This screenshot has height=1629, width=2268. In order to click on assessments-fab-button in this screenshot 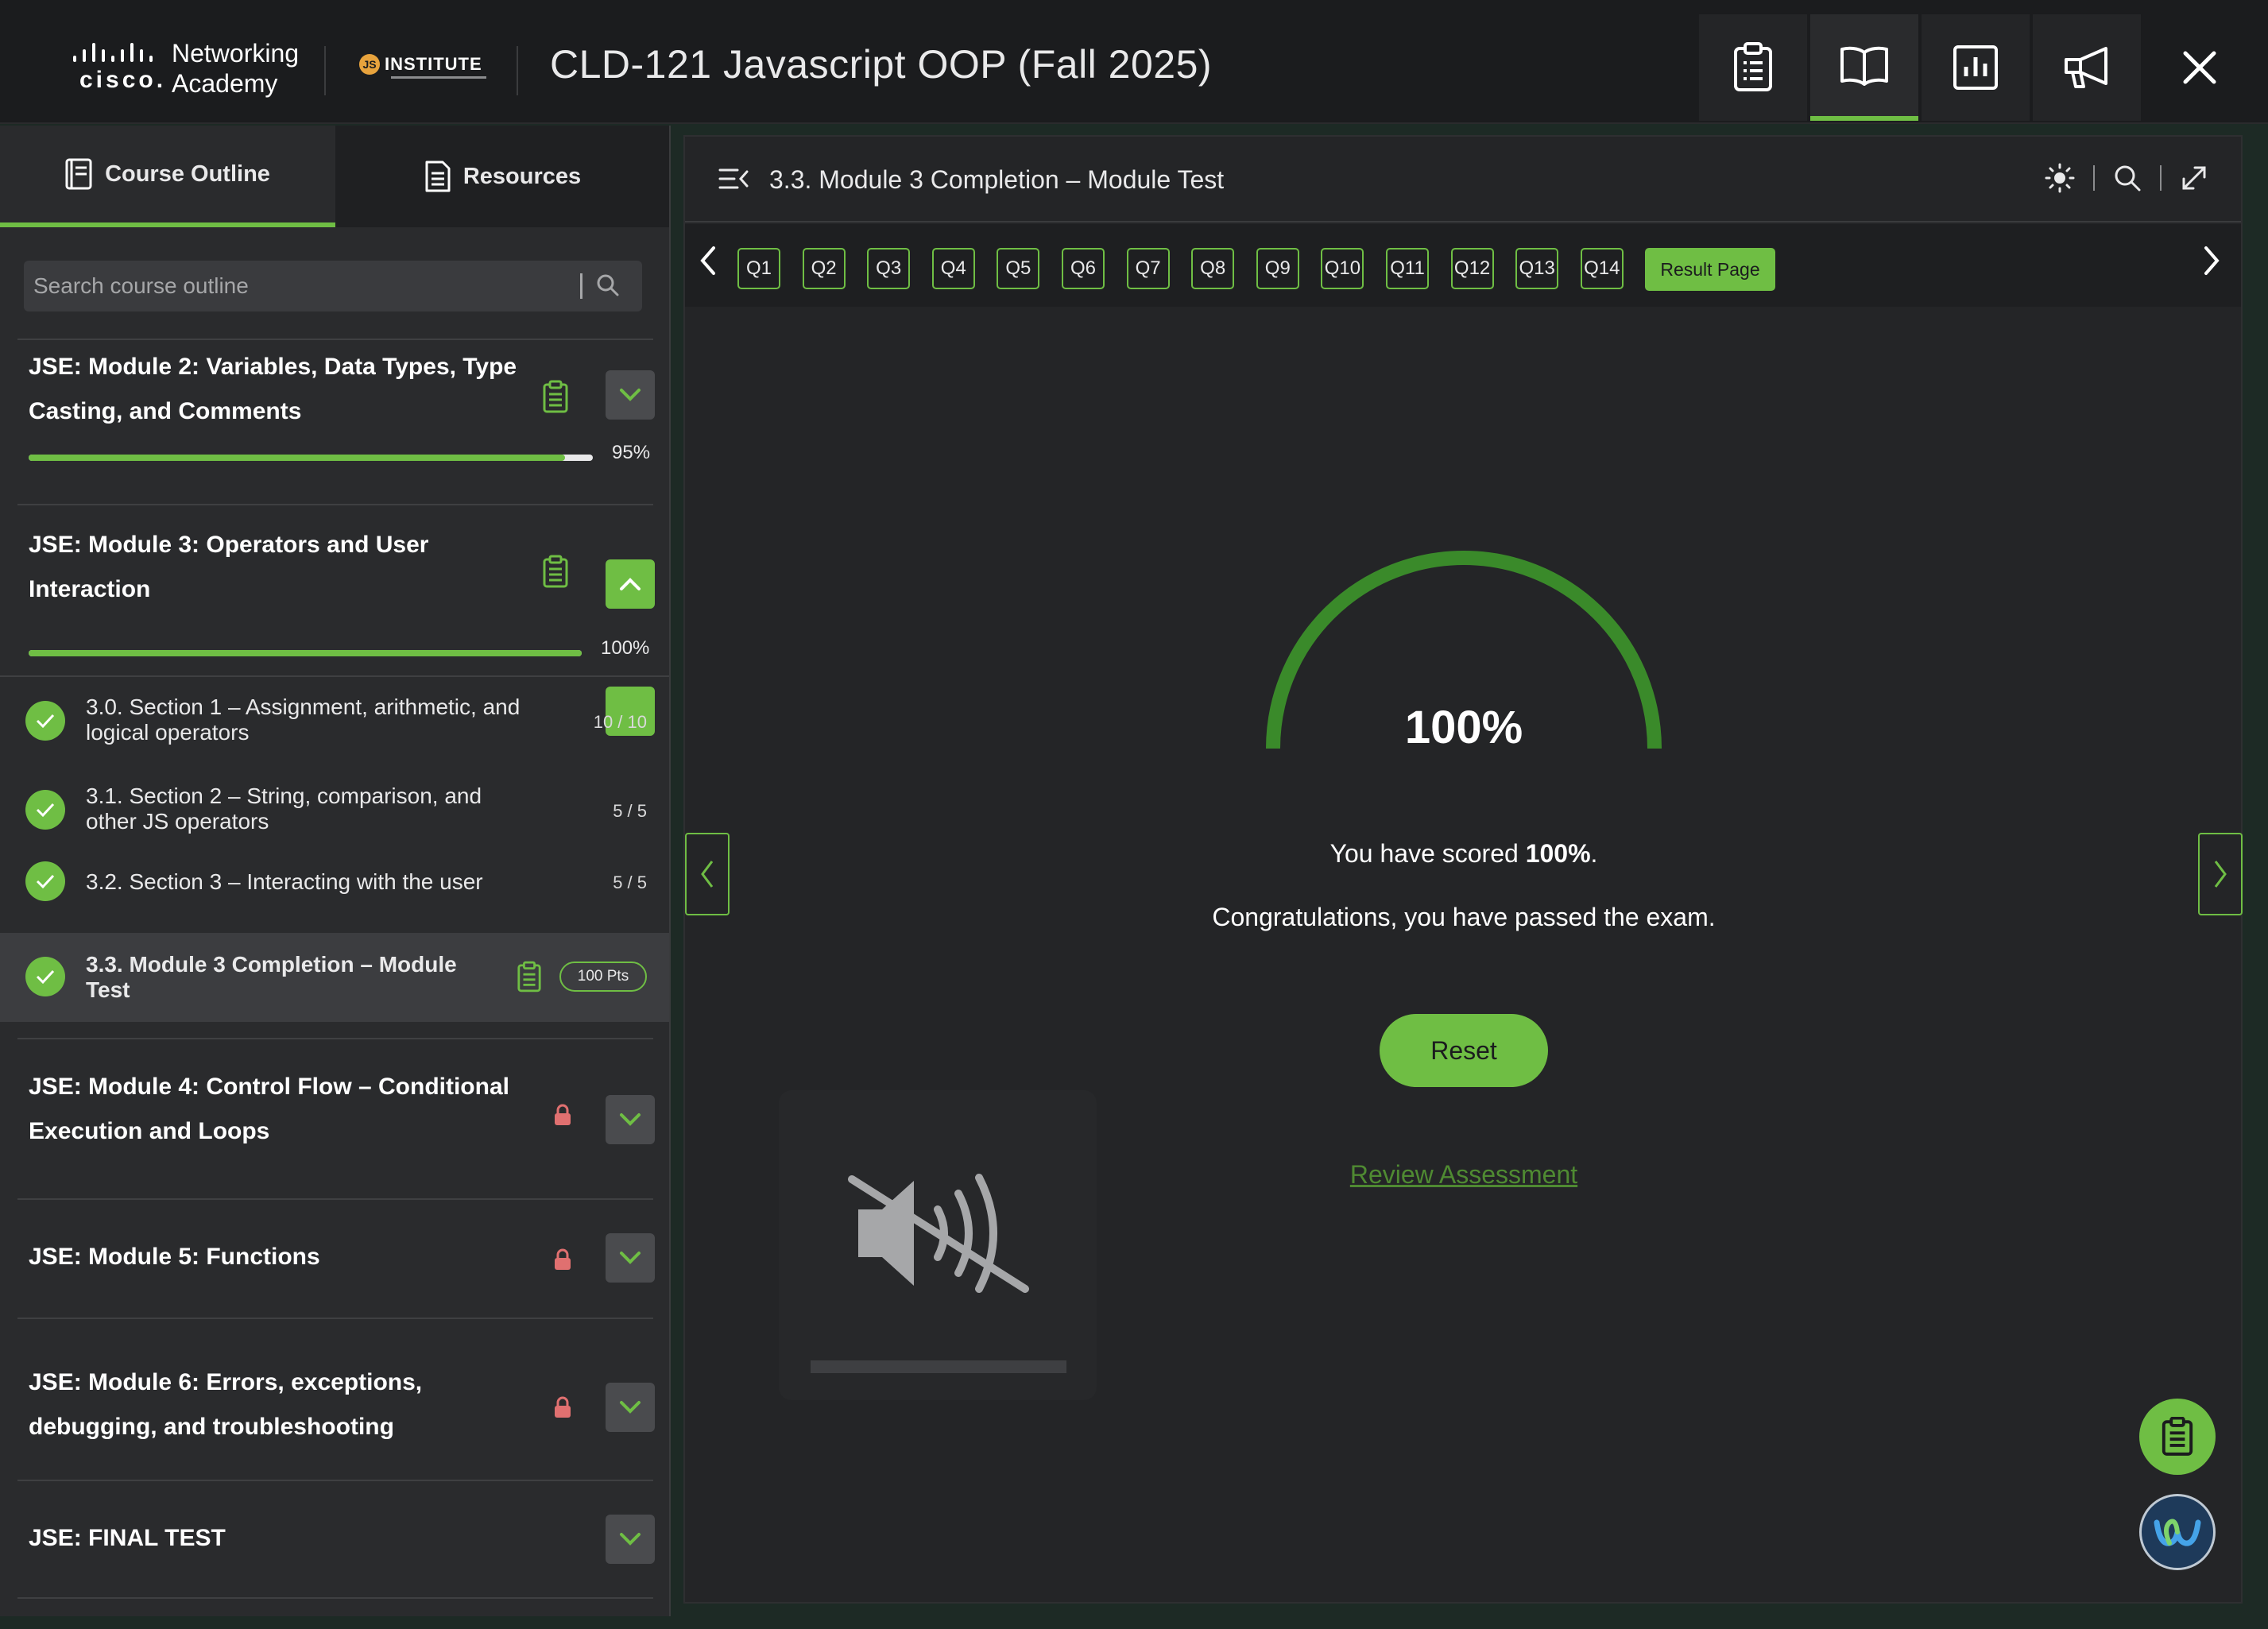, I will do `click(2177, 1437)`.